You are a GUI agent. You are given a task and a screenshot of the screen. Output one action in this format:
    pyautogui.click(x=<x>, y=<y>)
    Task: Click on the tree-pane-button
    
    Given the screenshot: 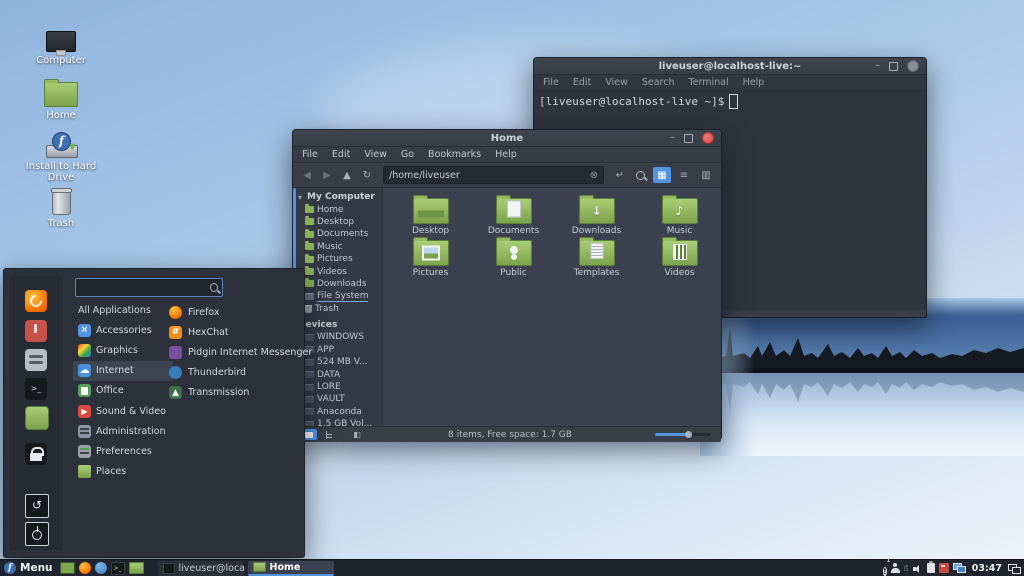 What is the action you would take?
    pyautogui.click(x=329, y=434)
    